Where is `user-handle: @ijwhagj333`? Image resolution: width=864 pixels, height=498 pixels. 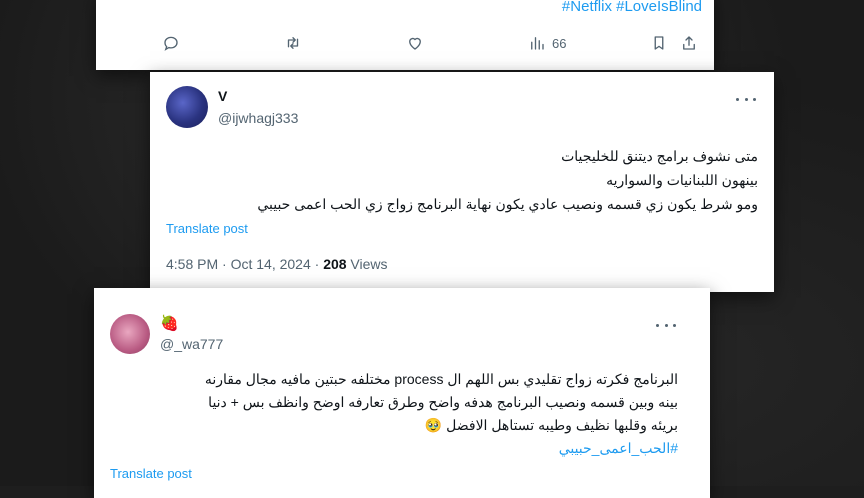
user-handle: @ijwhagj333 is located at coordinates (258, 118).